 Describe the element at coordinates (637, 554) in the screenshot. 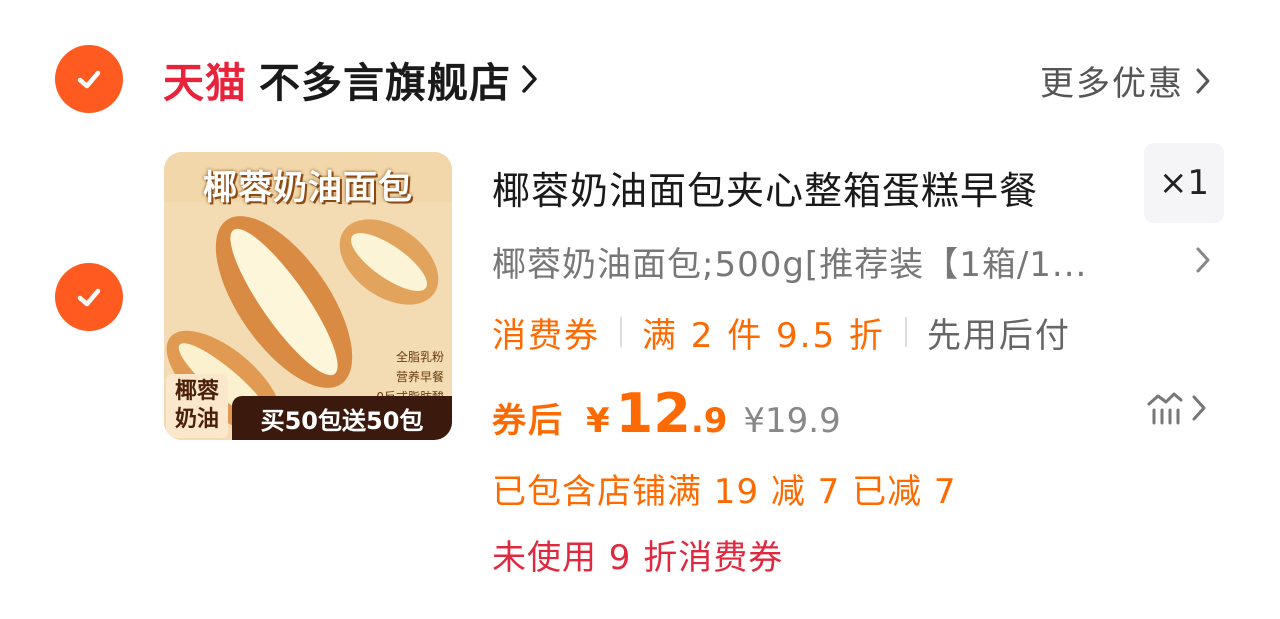

I see `unused-coupon-notice: 未使用 9 折消费券` at that location.